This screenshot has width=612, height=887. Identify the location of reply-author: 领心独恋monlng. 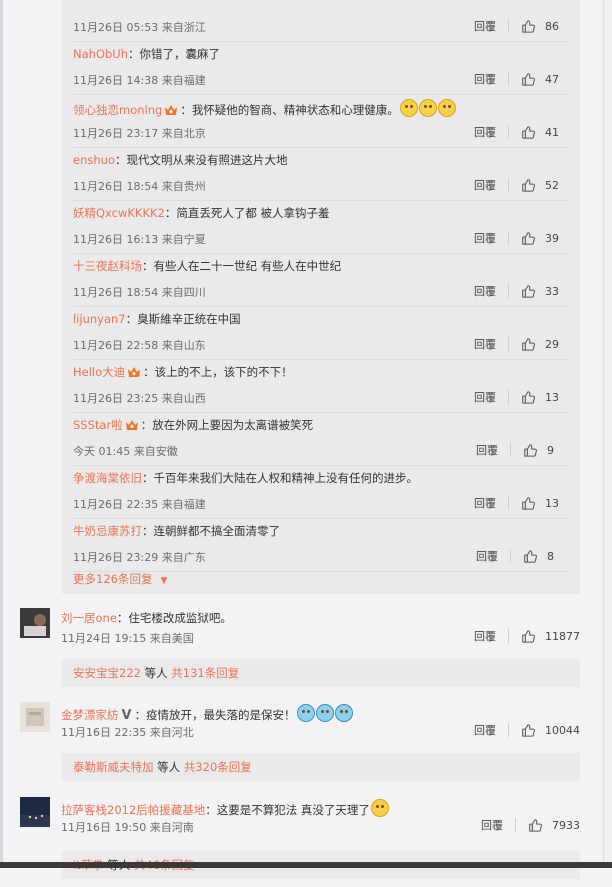
(117, 110).